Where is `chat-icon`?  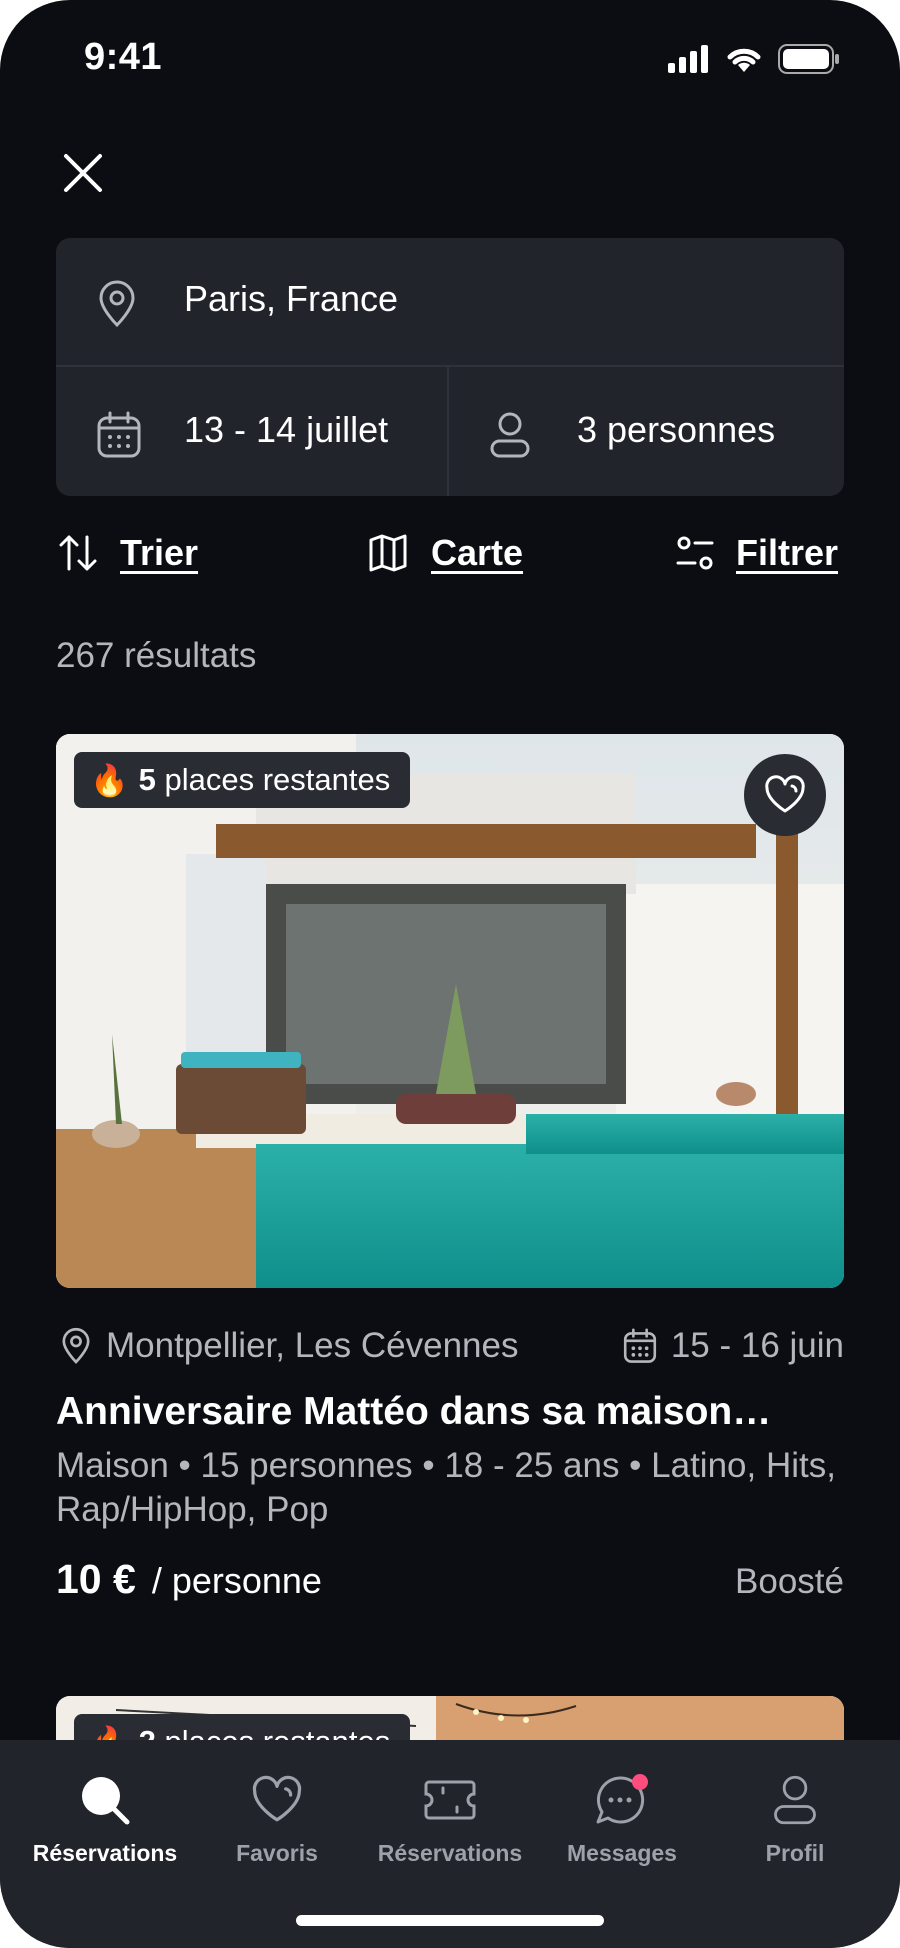
chat-icon is located at coordinates (622, 1799).